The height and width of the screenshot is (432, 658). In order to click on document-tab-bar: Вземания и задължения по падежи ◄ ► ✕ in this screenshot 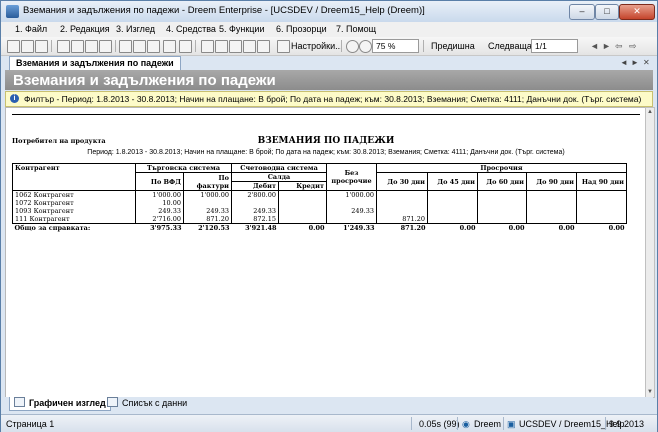, I will do `click(329, 63)`.